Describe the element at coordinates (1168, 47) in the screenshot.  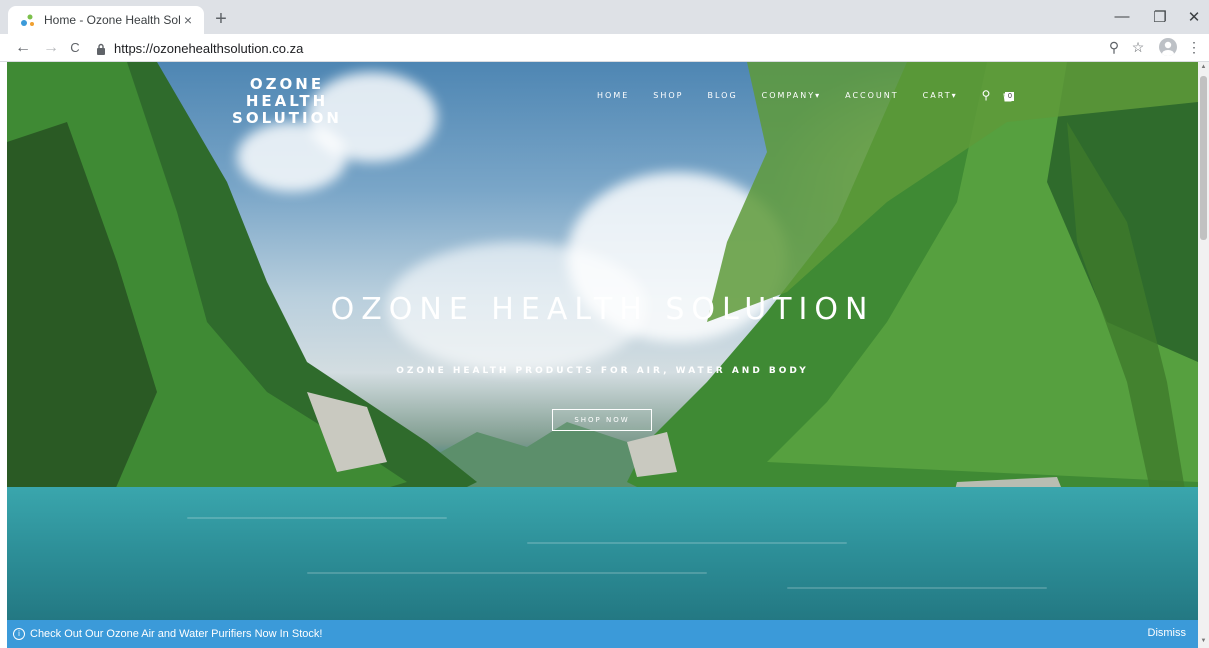
I see `profile-avatar` at that location.